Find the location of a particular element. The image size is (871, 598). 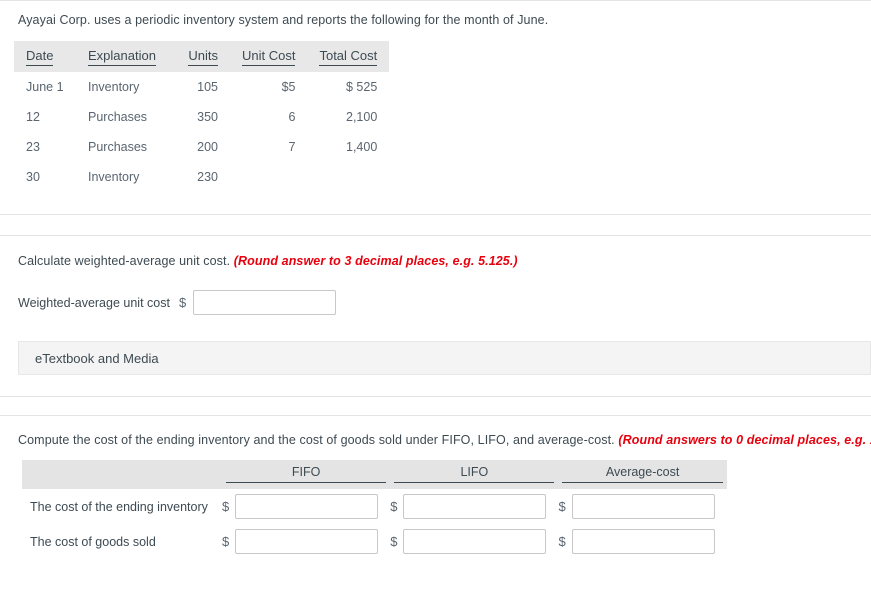

table-row: 12 Purchases 350 6 2,100 is located at coordinates (201, 117).